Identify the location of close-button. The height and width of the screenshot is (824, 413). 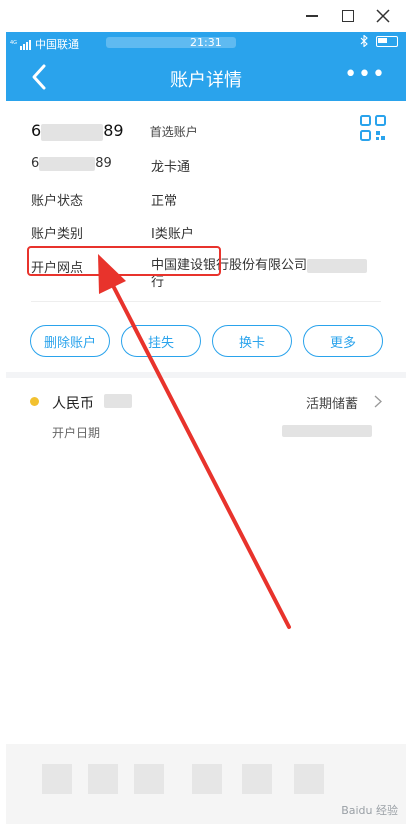
(383, 16).